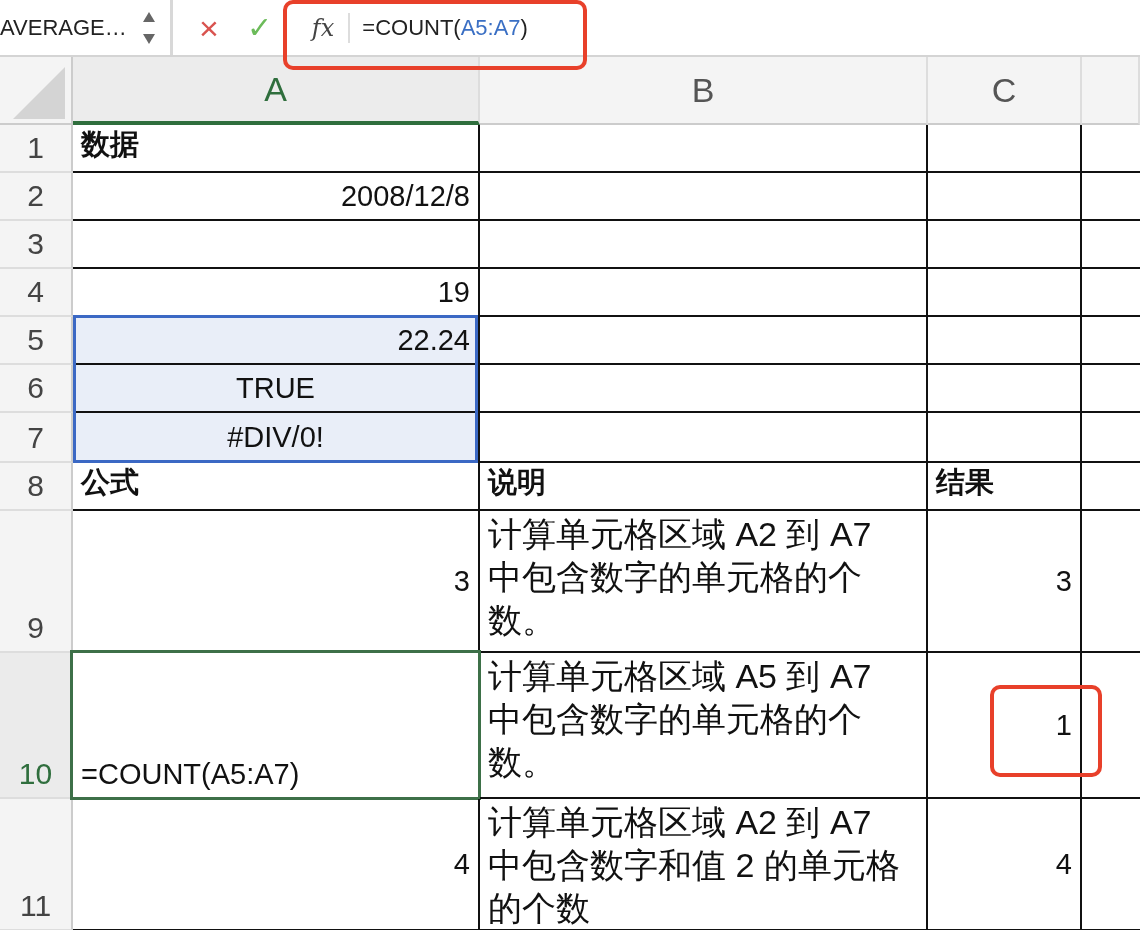  What do you see at coordinates (704, 864) in the screenshot?
I see `table-cell: 计算单元格区域 A2 到 A7 中包含数字和值 2 的单元格的个数` at bounding box center [704, 864].